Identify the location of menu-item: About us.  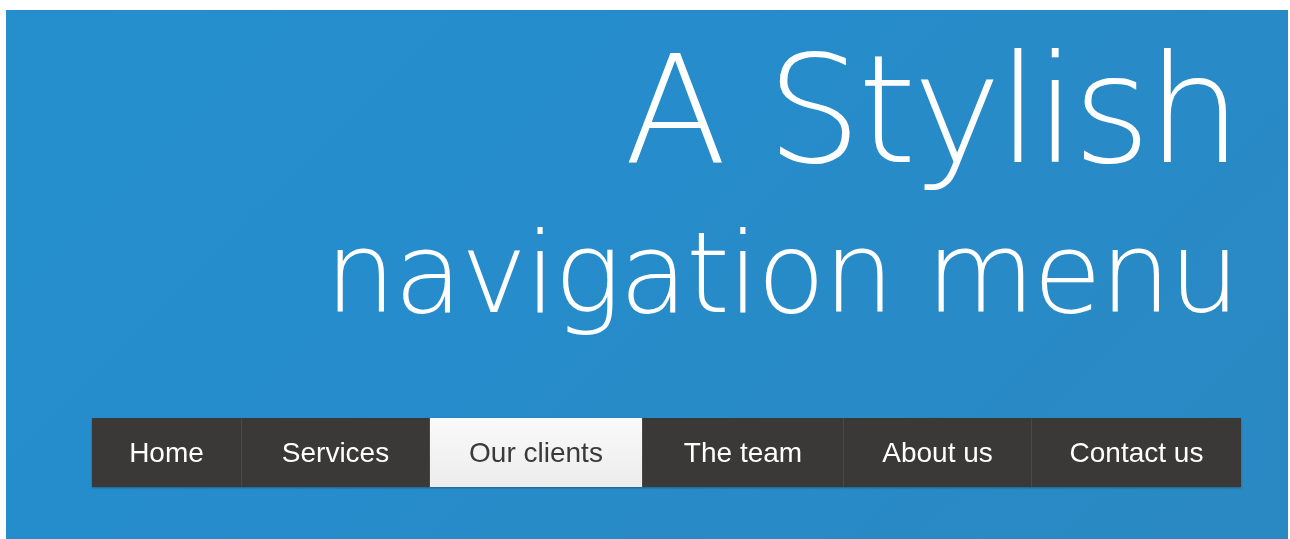
(938, 452).